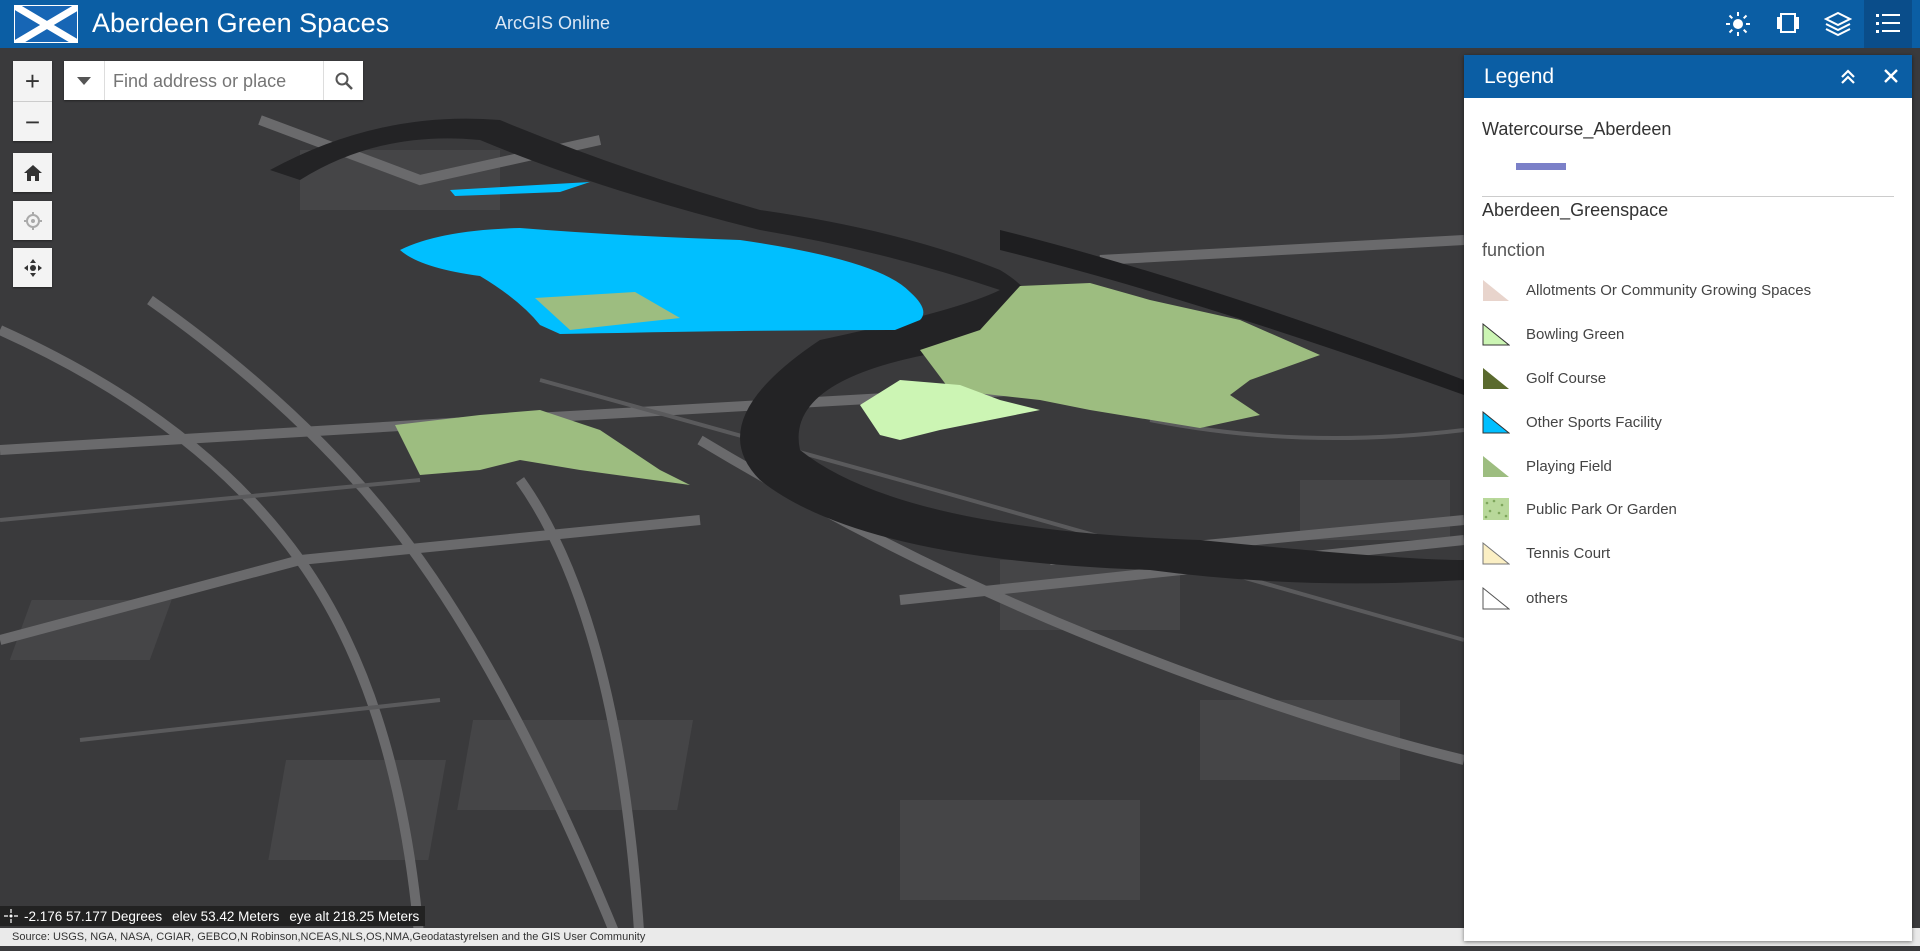 This screenshot has height=951, width=1920. Describe the element at coordinates (1688, 76) in the screenshot. I see `legend-header: Legend` at that location.